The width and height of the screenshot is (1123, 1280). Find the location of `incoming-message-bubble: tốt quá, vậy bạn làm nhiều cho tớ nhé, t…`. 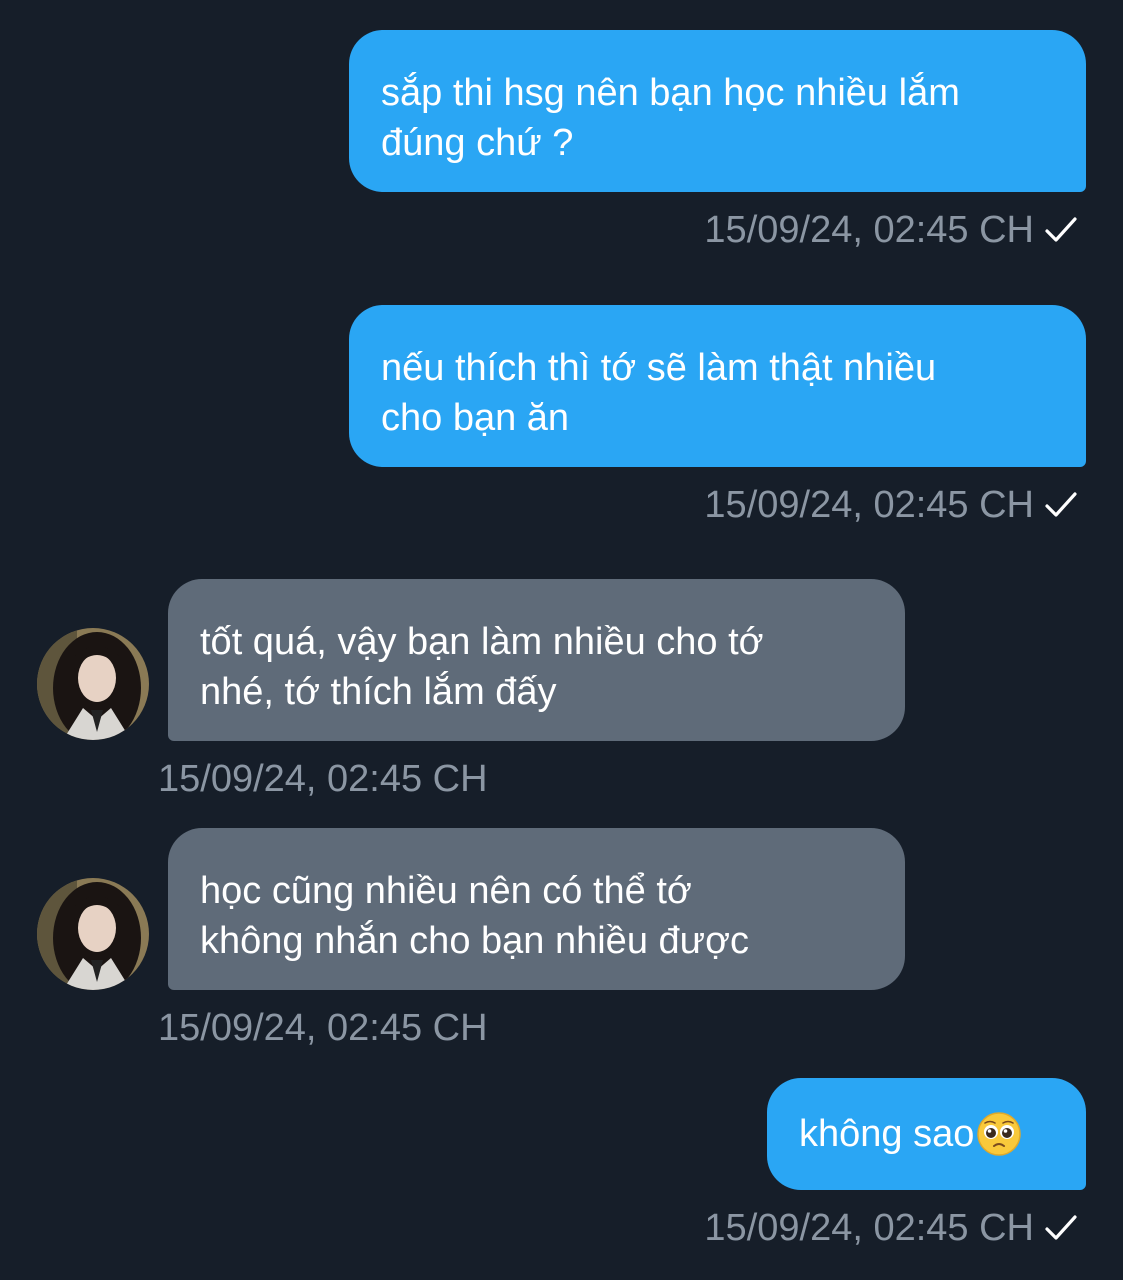

incoming-message-bubble: tốt quá, vậy bạn làm nhiều cho tớ nhé, t… is located at coordinates (536, 660).